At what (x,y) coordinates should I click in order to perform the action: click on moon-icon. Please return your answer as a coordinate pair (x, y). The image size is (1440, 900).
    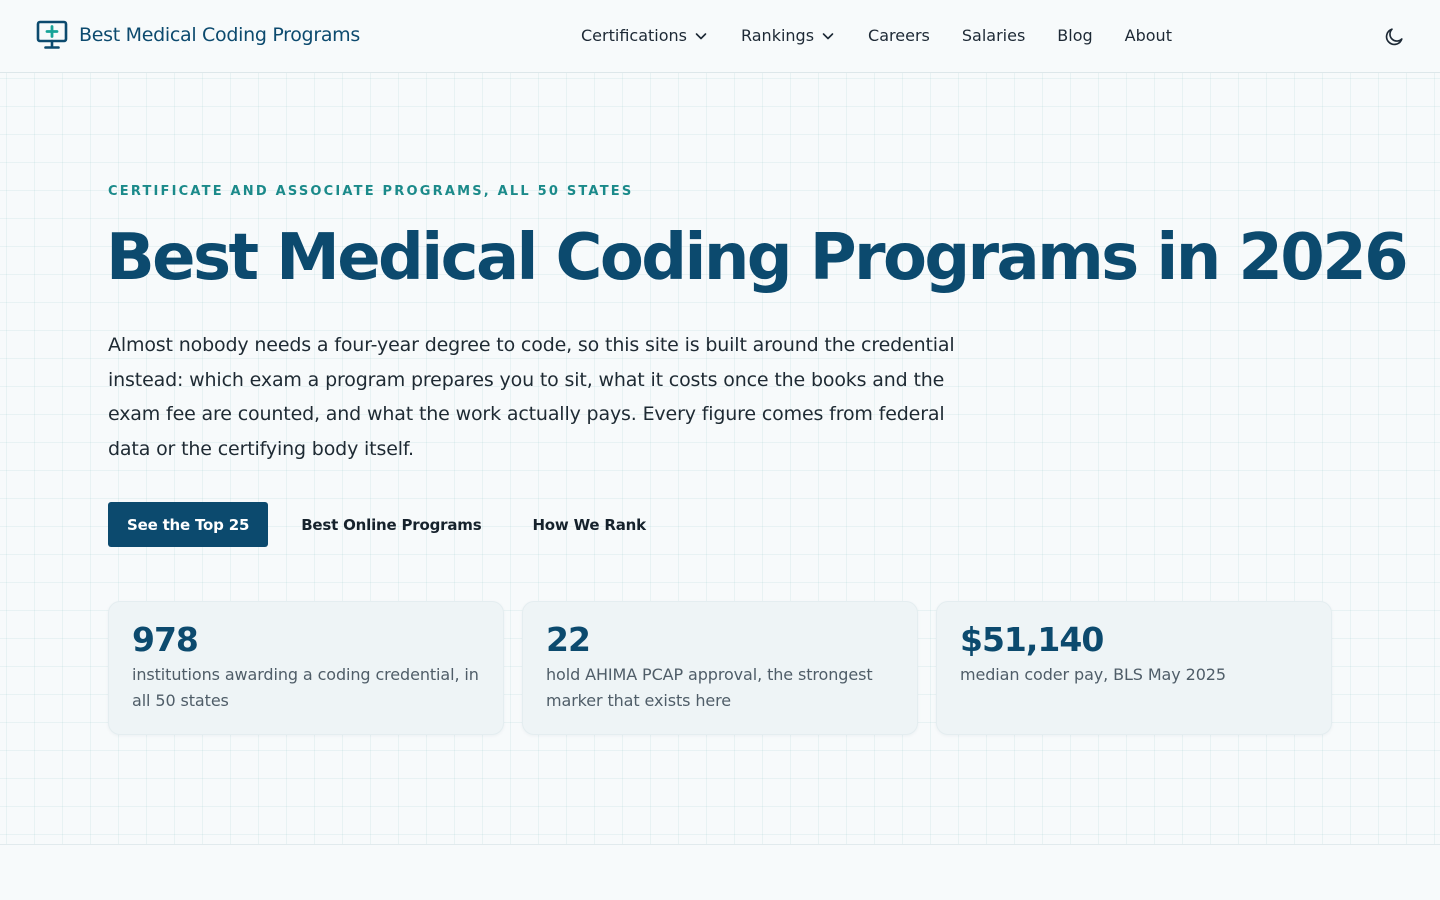
    Looking at the image, I should click on (1394, 37).